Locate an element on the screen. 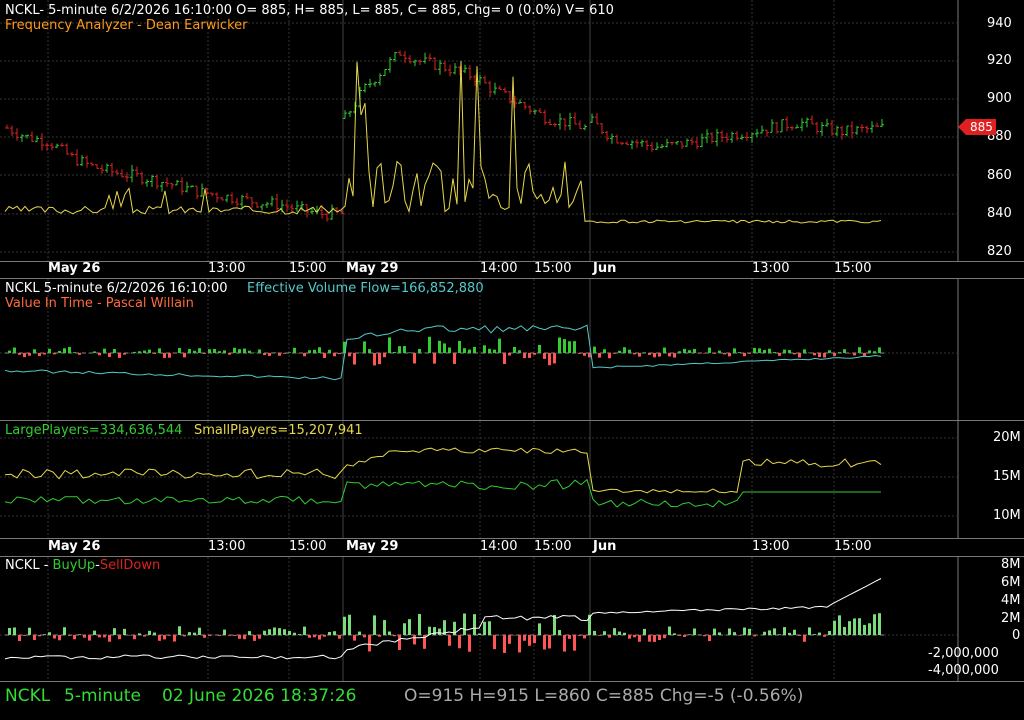  flow-label: Effective Volume Flow=166,852,880 is located at coordinates (365, 288).